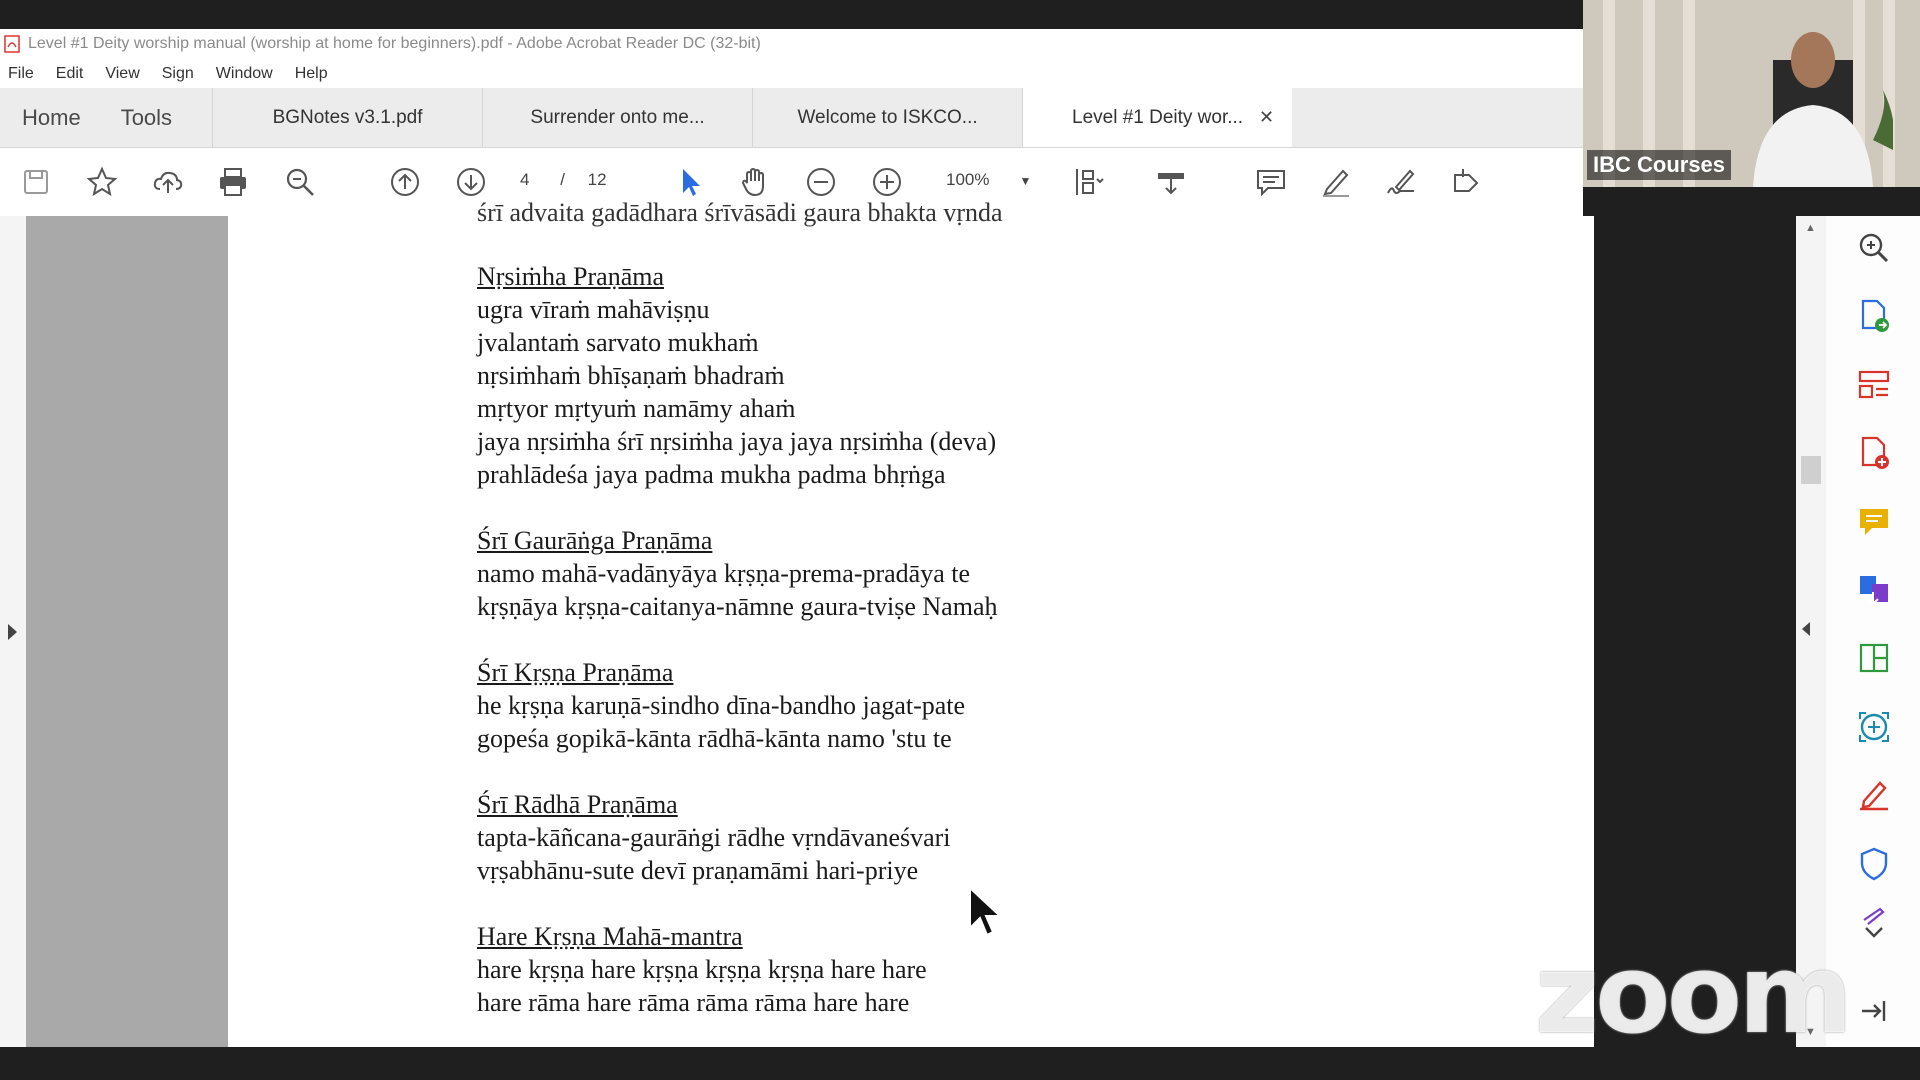 The height and width of the screenshot is (1080, 1920). What do you see at coordinates (1874, 795) in the screenshot?
I see `fill-sign-icon` at bounding box center [1874, 795].